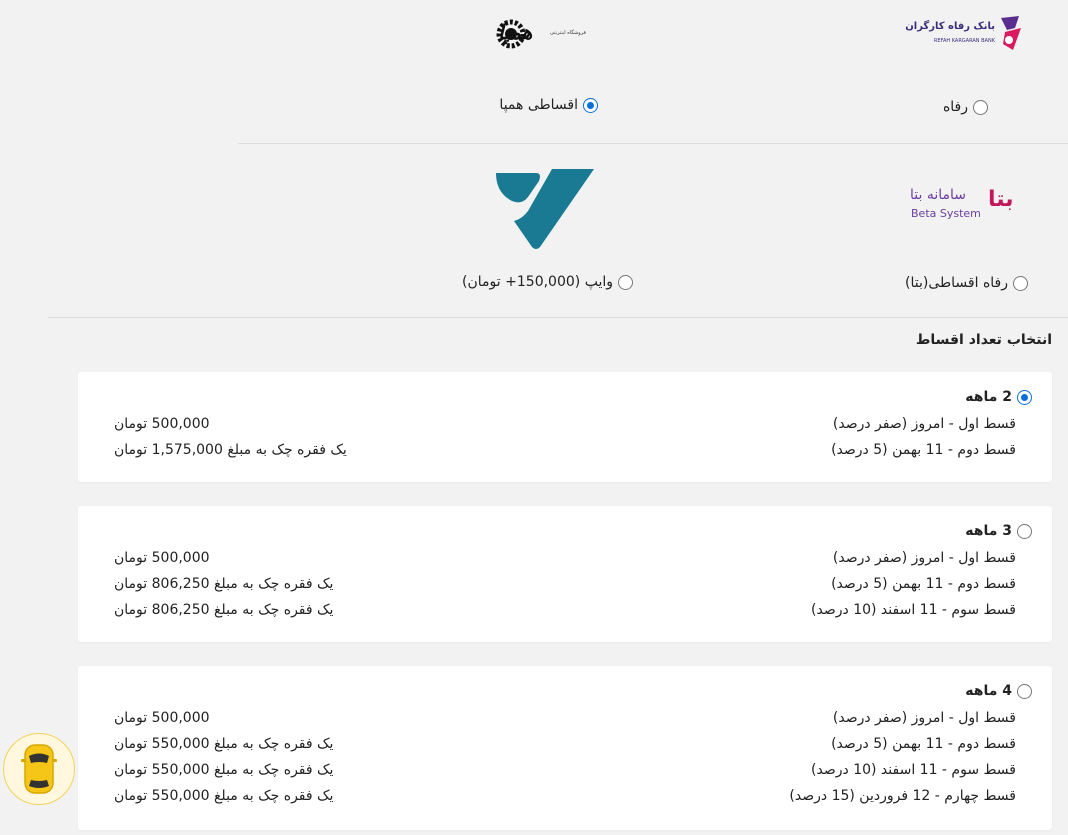 The height and width of the screenshot is (835, 1068). What do you see at coordinates (956, 283) in the screenshot?
I see `option-refah-beta-label: رفاه اقساطی(بتا)` at bounding box center [956, 283].